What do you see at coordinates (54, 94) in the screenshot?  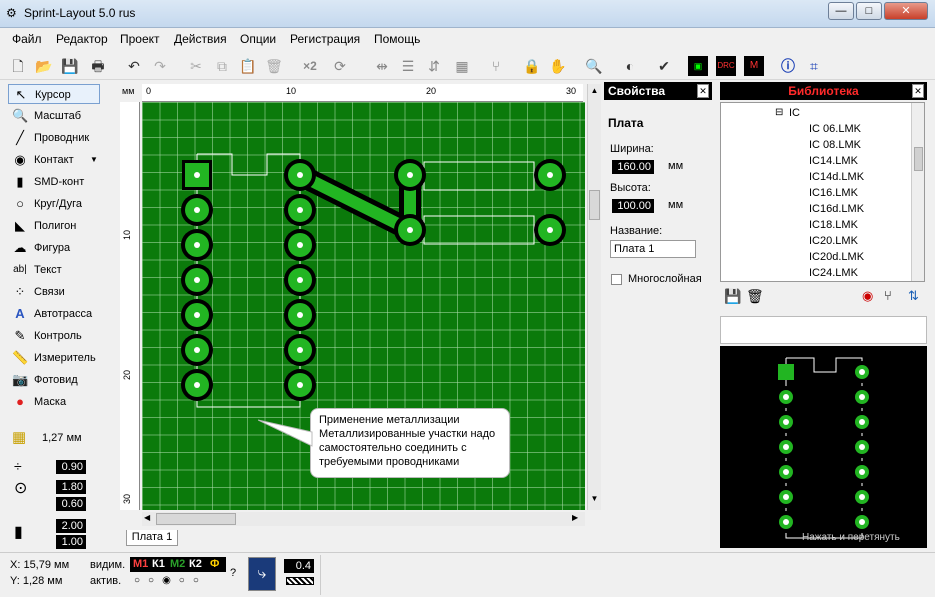 I see `tool-cursor: ↖ Курсор` at bounding box center [54, 94].